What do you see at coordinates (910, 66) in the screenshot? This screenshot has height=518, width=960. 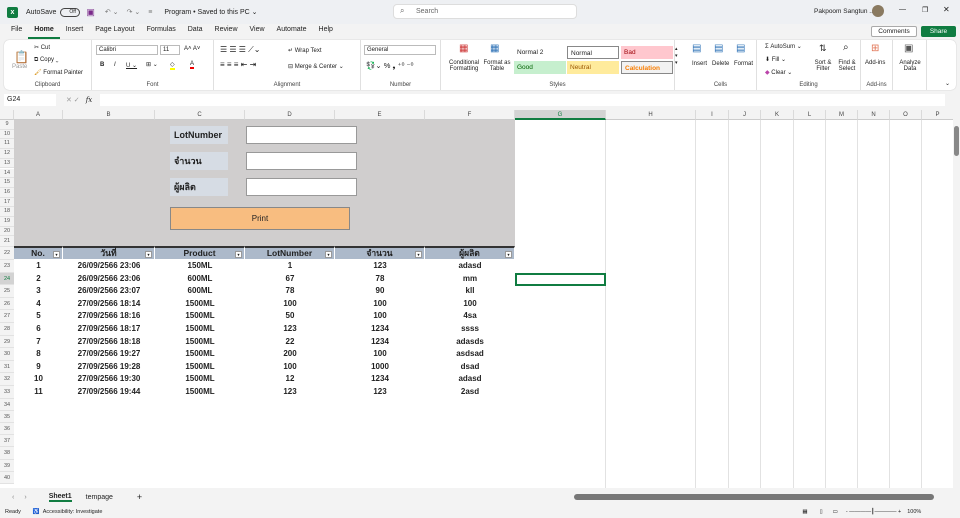 I see `analyze-data-button: Analyze Data` at bounding box center [910, 66].